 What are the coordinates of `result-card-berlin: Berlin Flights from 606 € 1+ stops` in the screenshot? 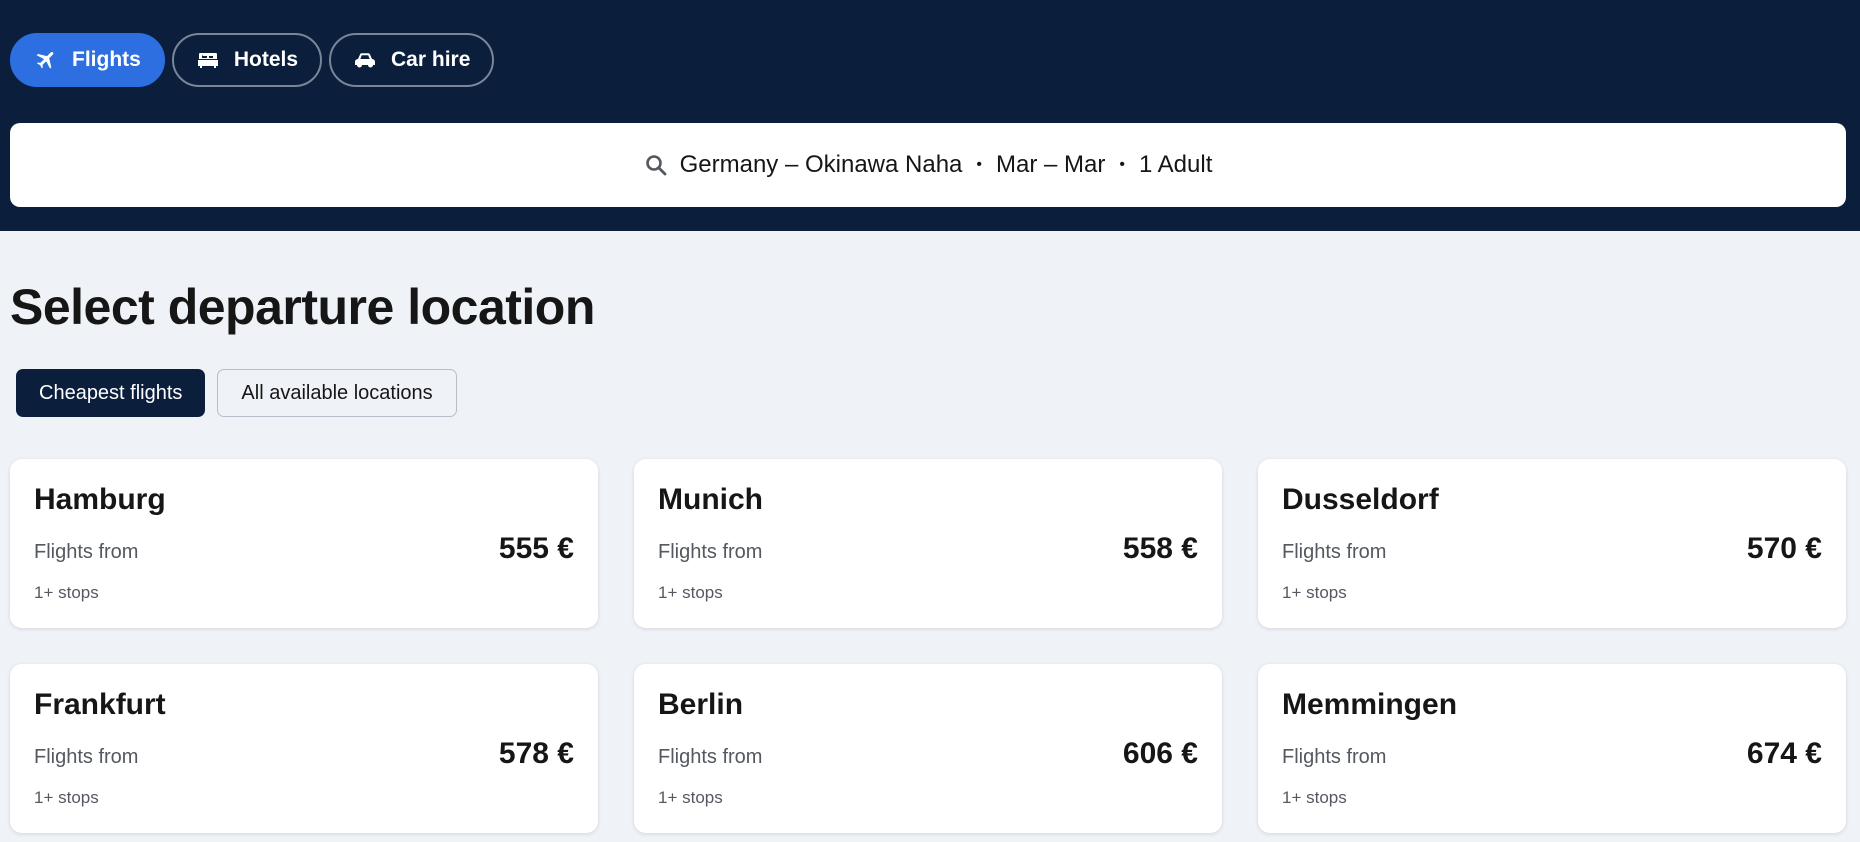 It's located at (928, 748).